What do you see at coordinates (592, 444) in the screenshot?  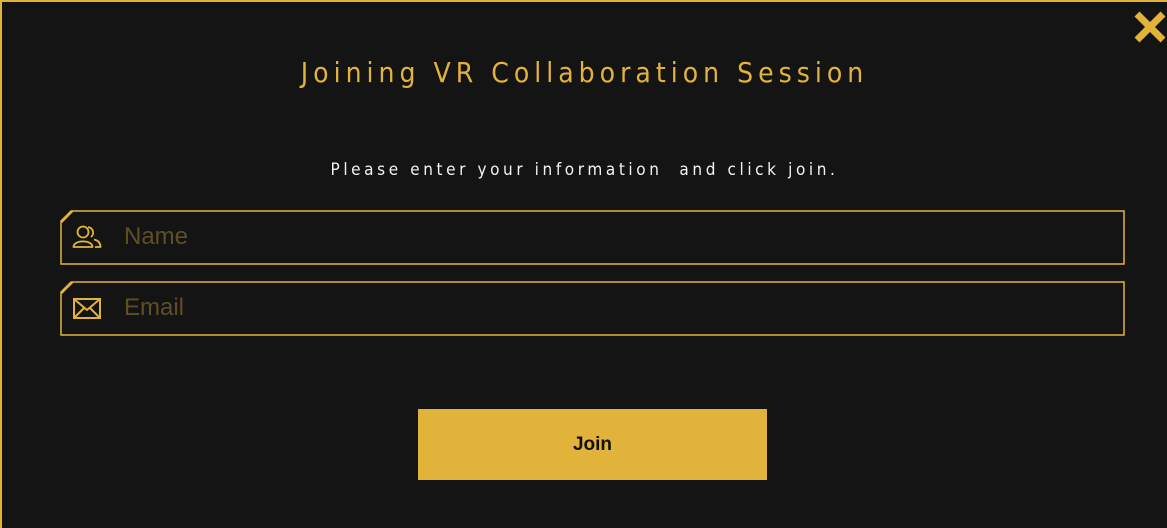 I see `join-button: Join` at bounding box center [592, 444].